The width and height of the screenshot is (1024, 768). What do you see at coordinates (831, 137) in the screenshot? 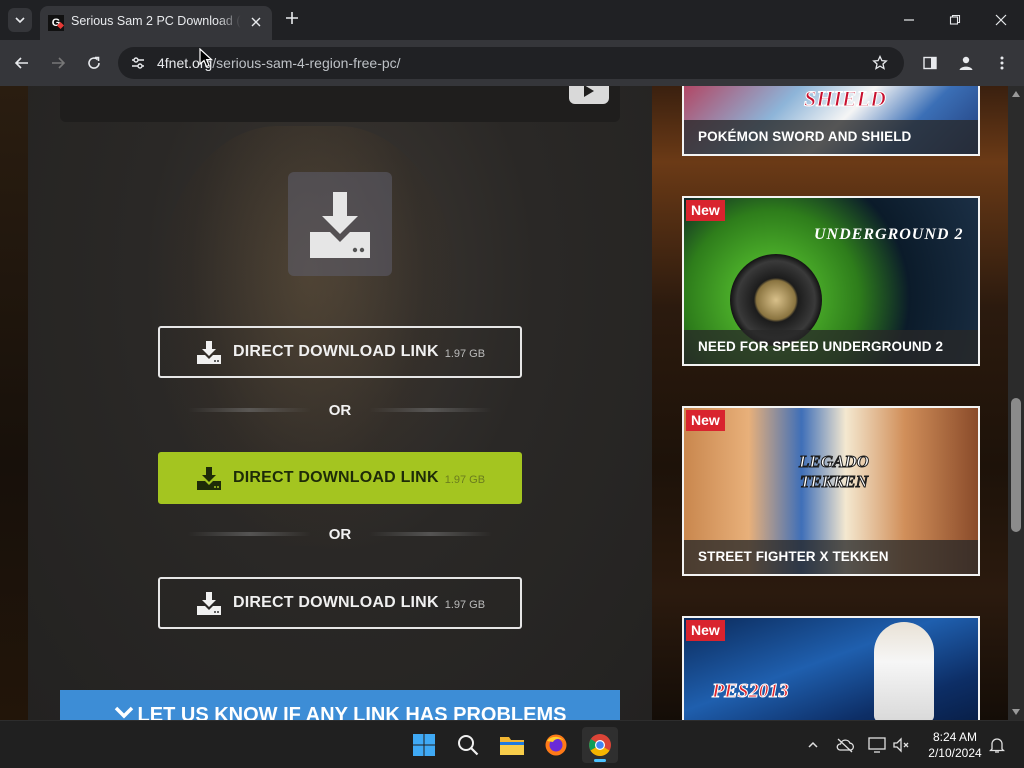
I see `game-title: POKÉMON SWORD AND SHIELD` at bounding box center [831, 137].